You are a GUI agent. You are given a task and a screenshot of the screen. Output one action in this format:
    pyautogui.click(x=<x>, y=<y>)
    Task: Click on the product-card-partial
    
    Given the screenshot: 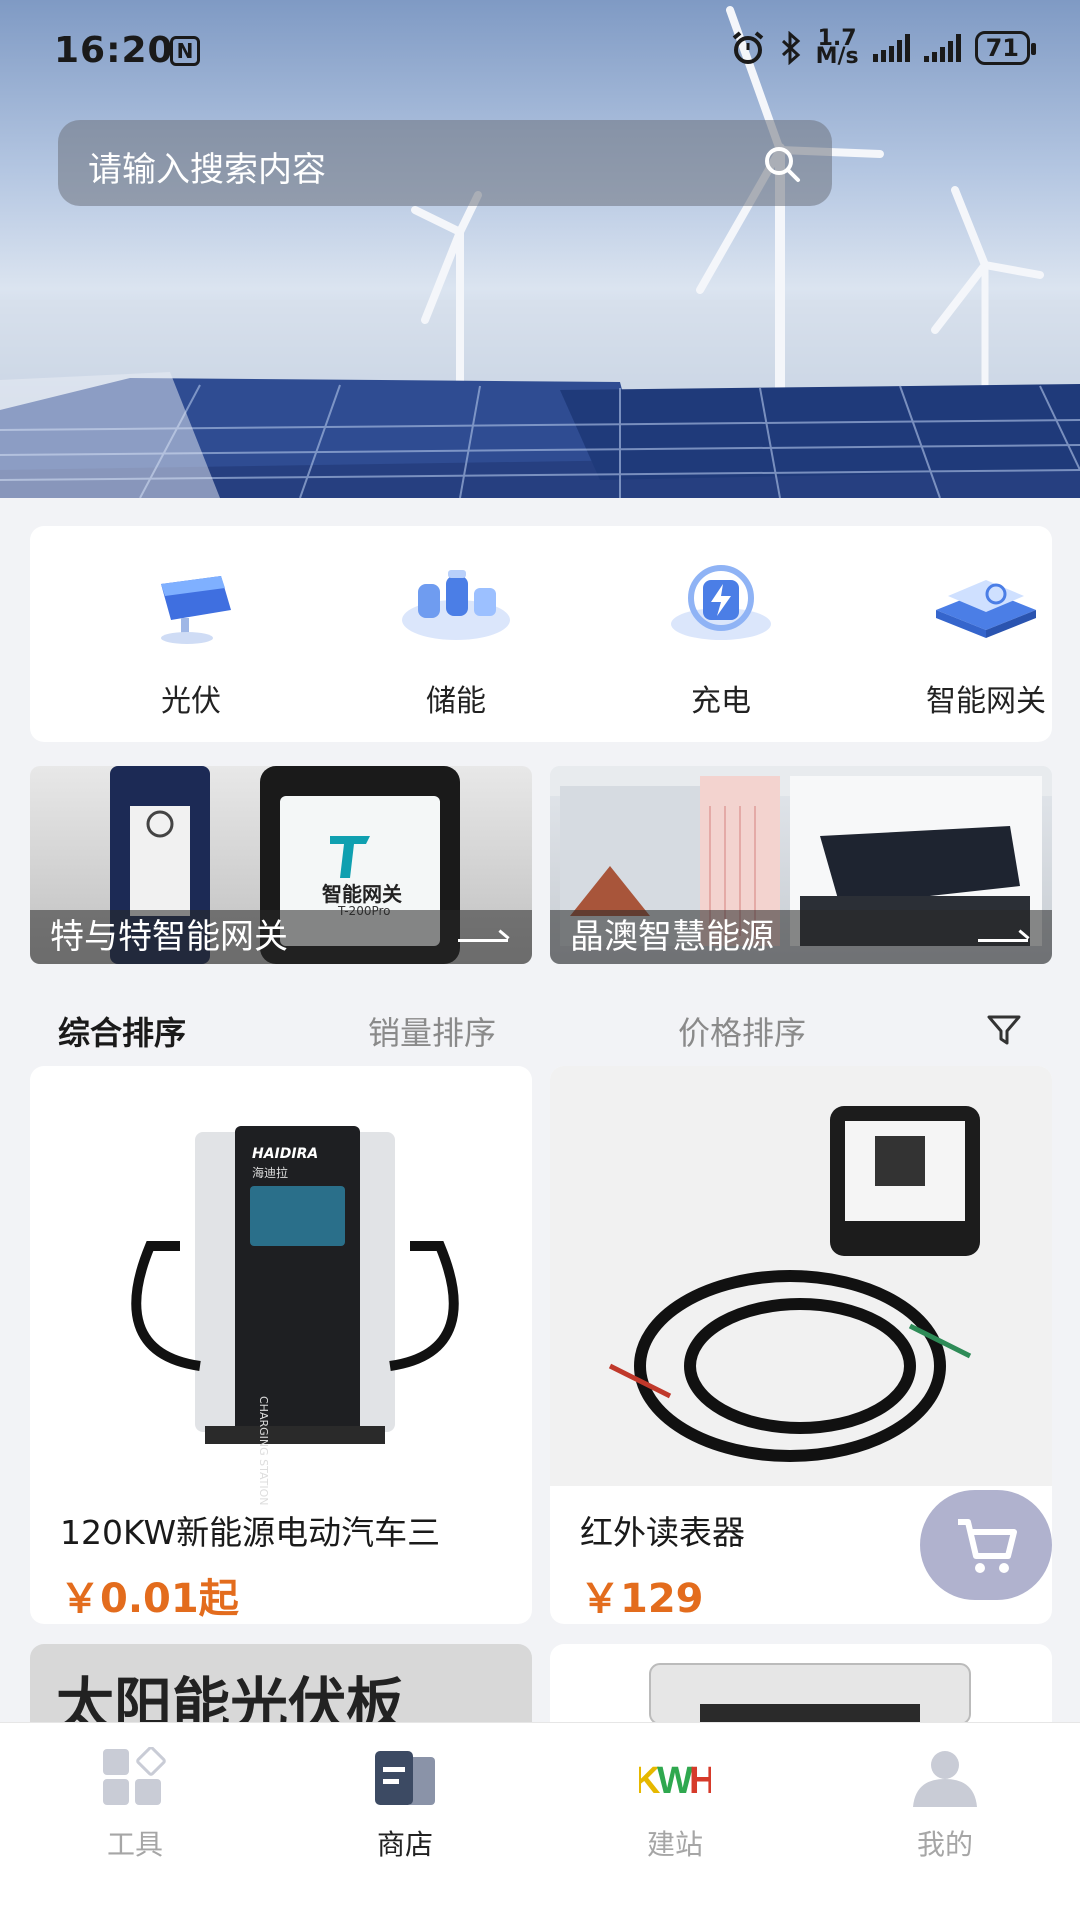 What is the action you would take?
    pyautogui.click(x=801, y=1684)
    